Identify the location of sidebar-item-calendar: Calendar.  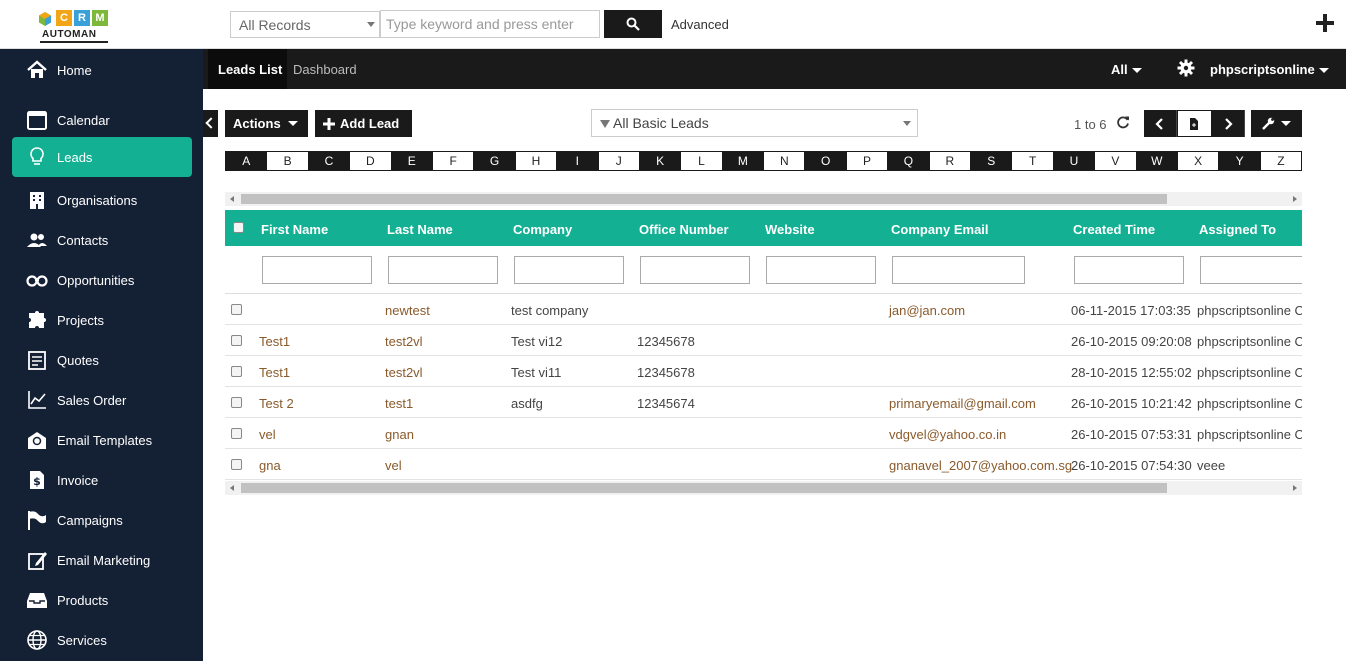
(102, 120).